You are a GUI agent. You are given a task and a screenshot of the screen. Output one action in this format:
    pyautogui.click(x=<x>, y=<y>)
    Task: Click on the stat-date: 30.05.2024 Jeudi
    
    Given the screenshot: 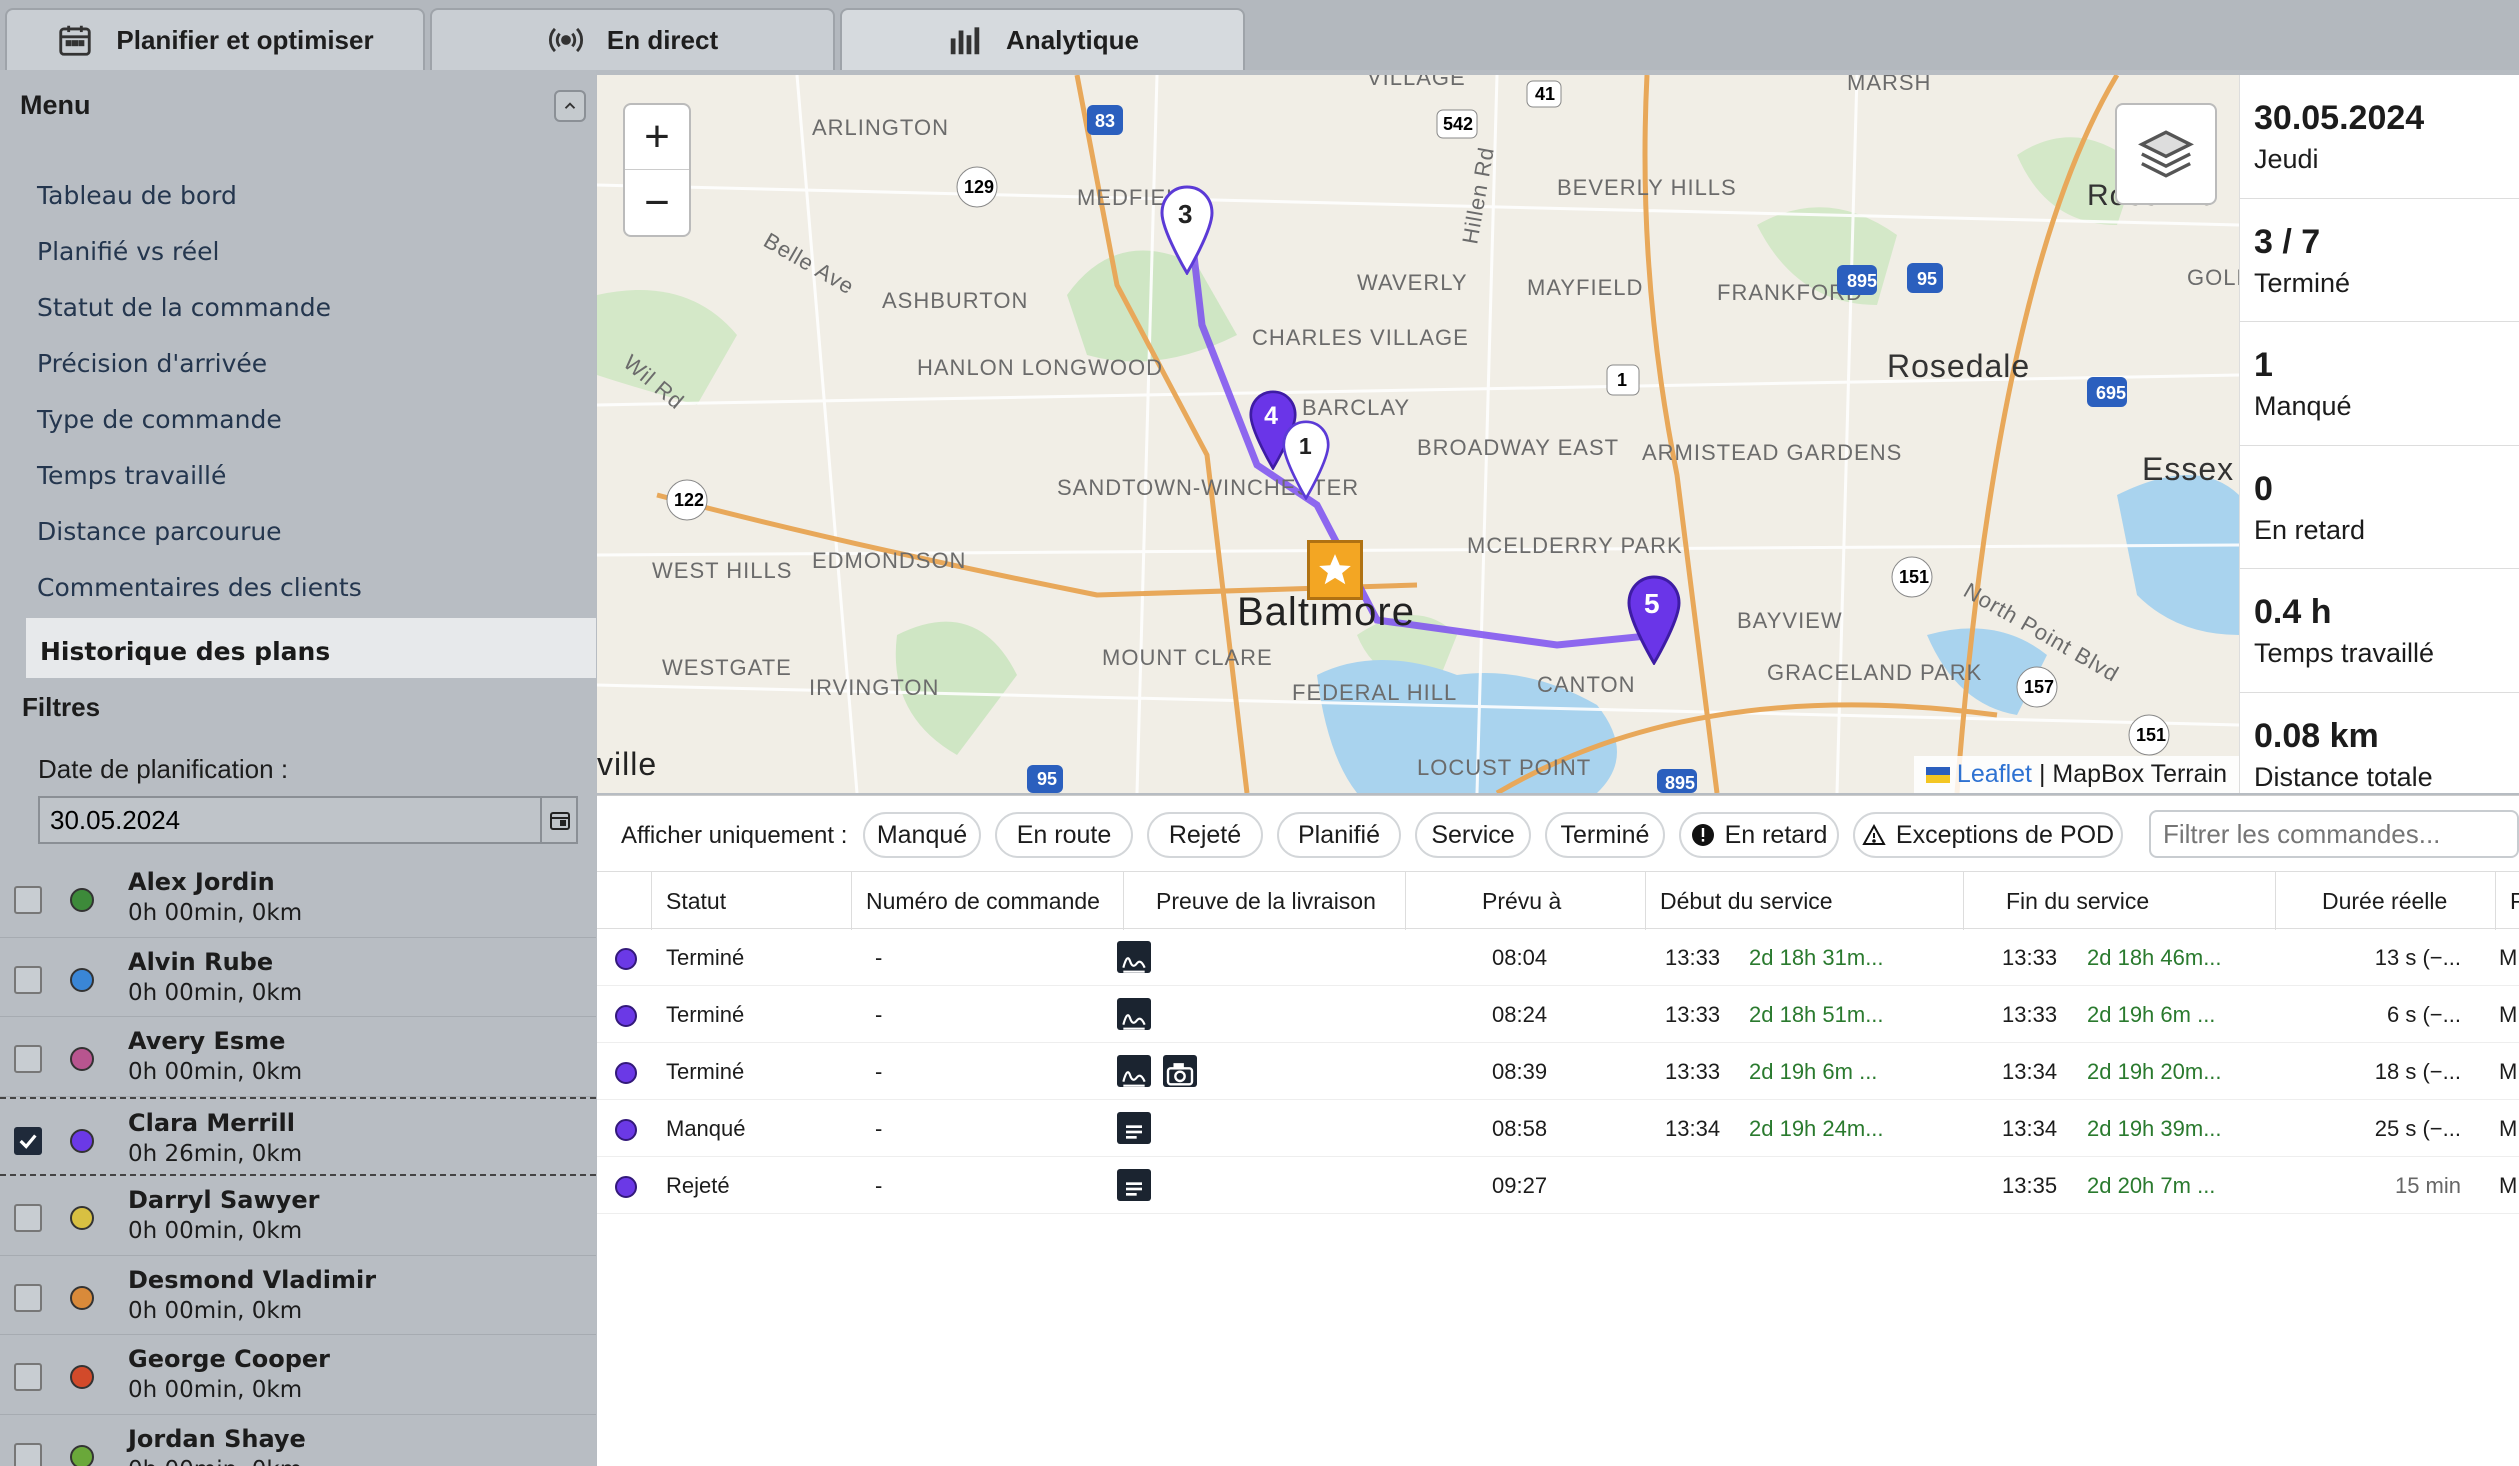 What is the action you would take?
    pyautogui.click(x=2379, y=137)
    